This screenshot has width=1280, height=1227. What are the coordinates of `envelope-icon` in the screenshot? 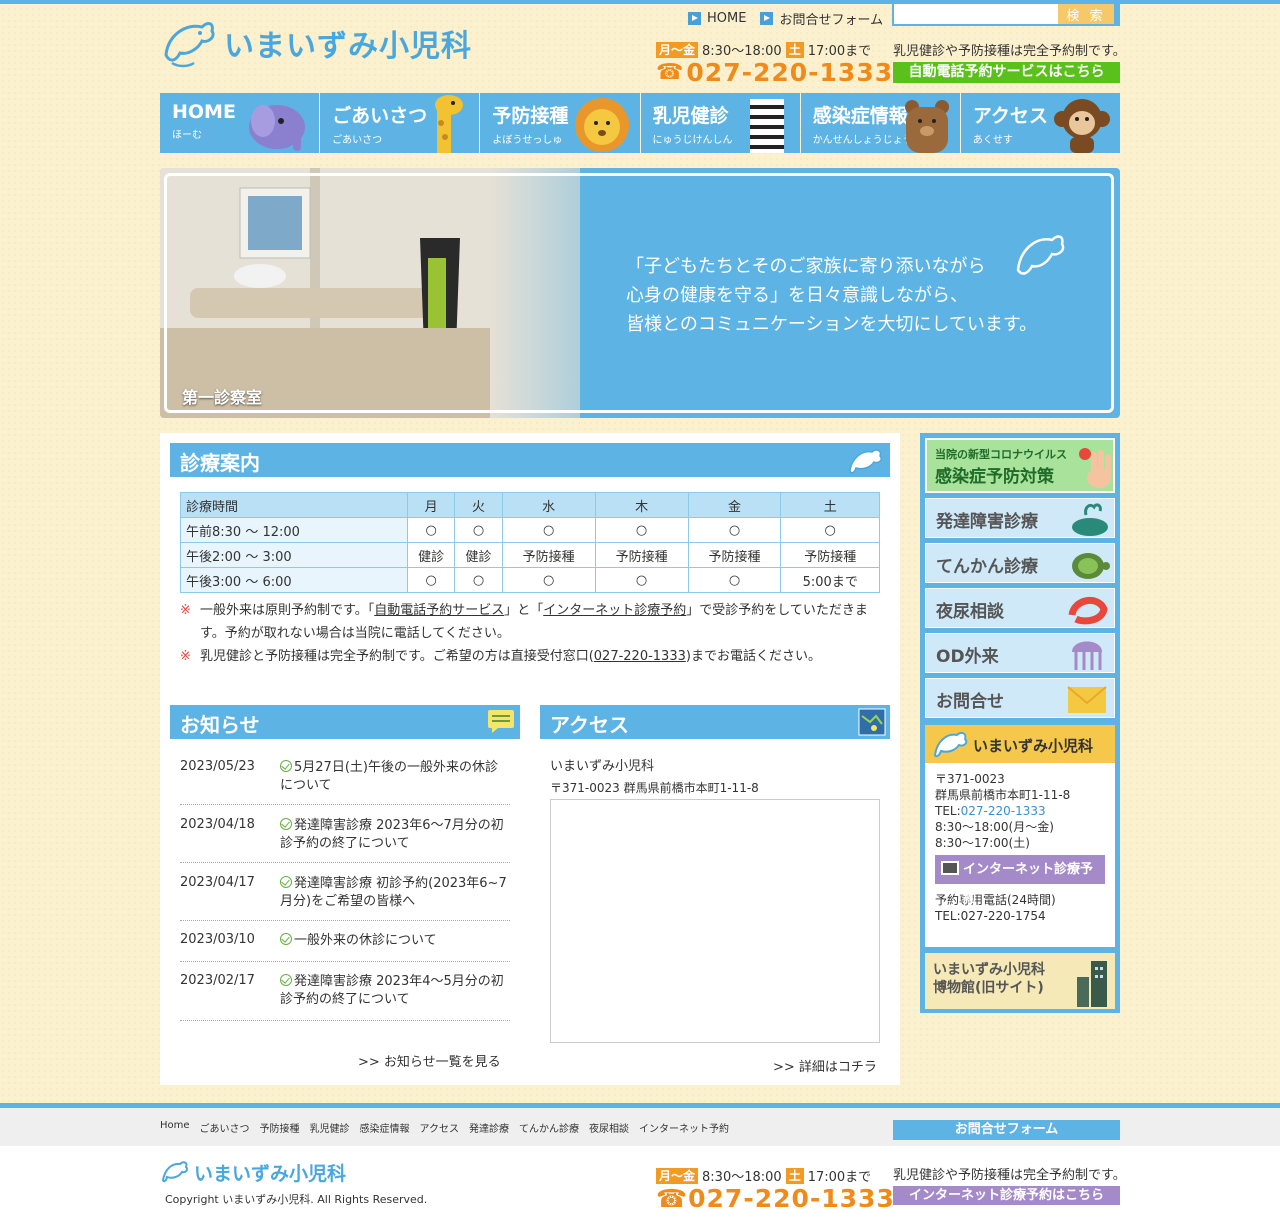 It's located at (1087, 699).